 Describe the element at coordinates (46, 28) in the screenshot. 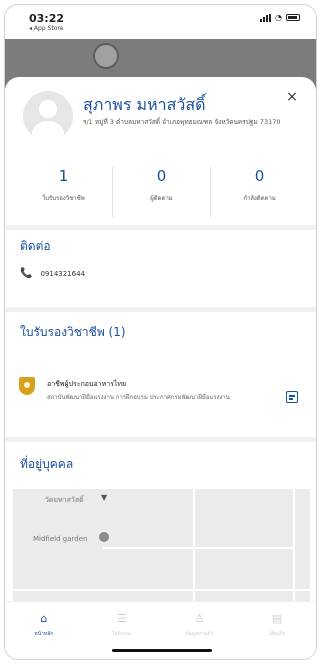

I see `back-to-app-store: ◂ App Store` at that location.